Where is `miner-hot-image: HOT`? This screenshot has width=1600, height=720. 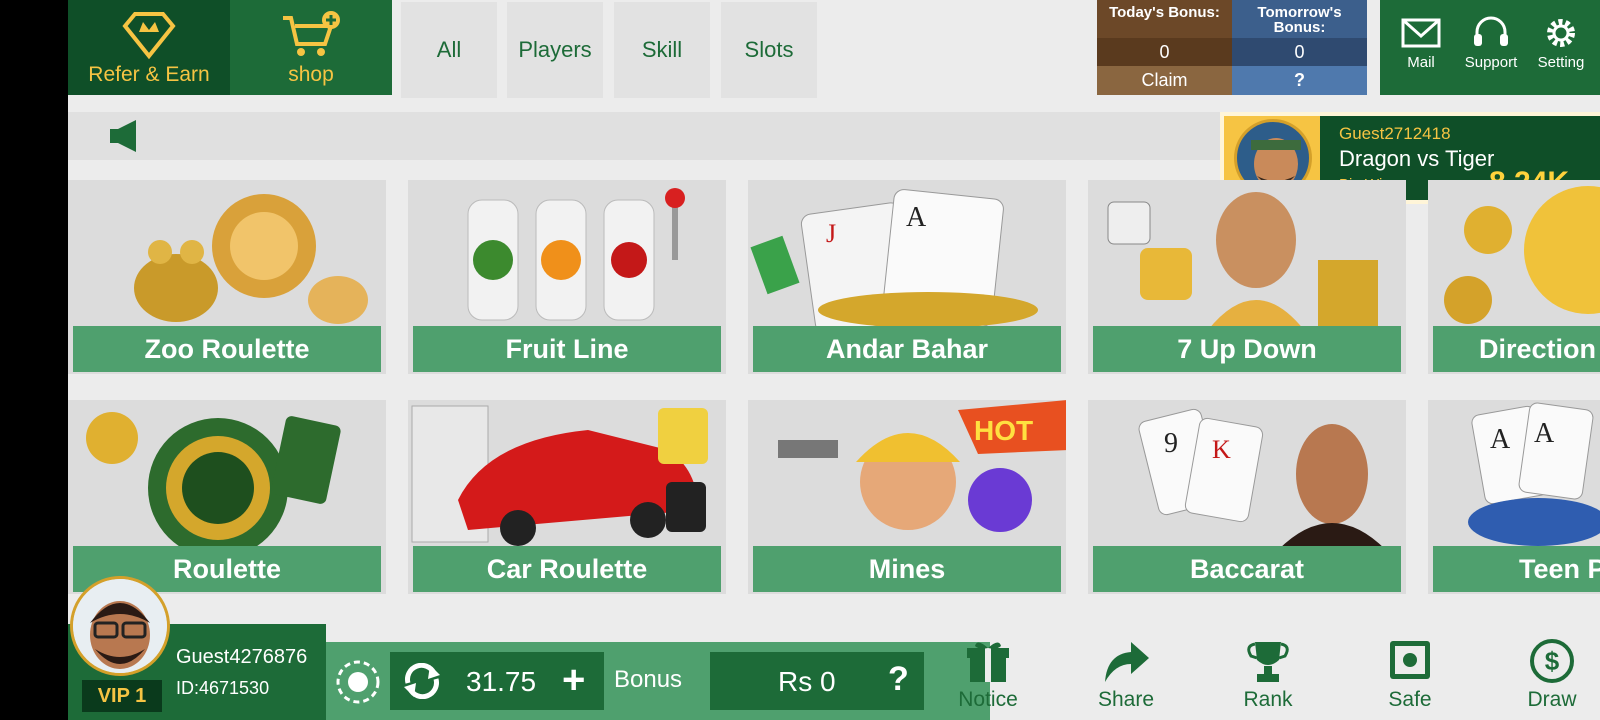 miner-hot-image: HOT is located at coordinates (922, 466).